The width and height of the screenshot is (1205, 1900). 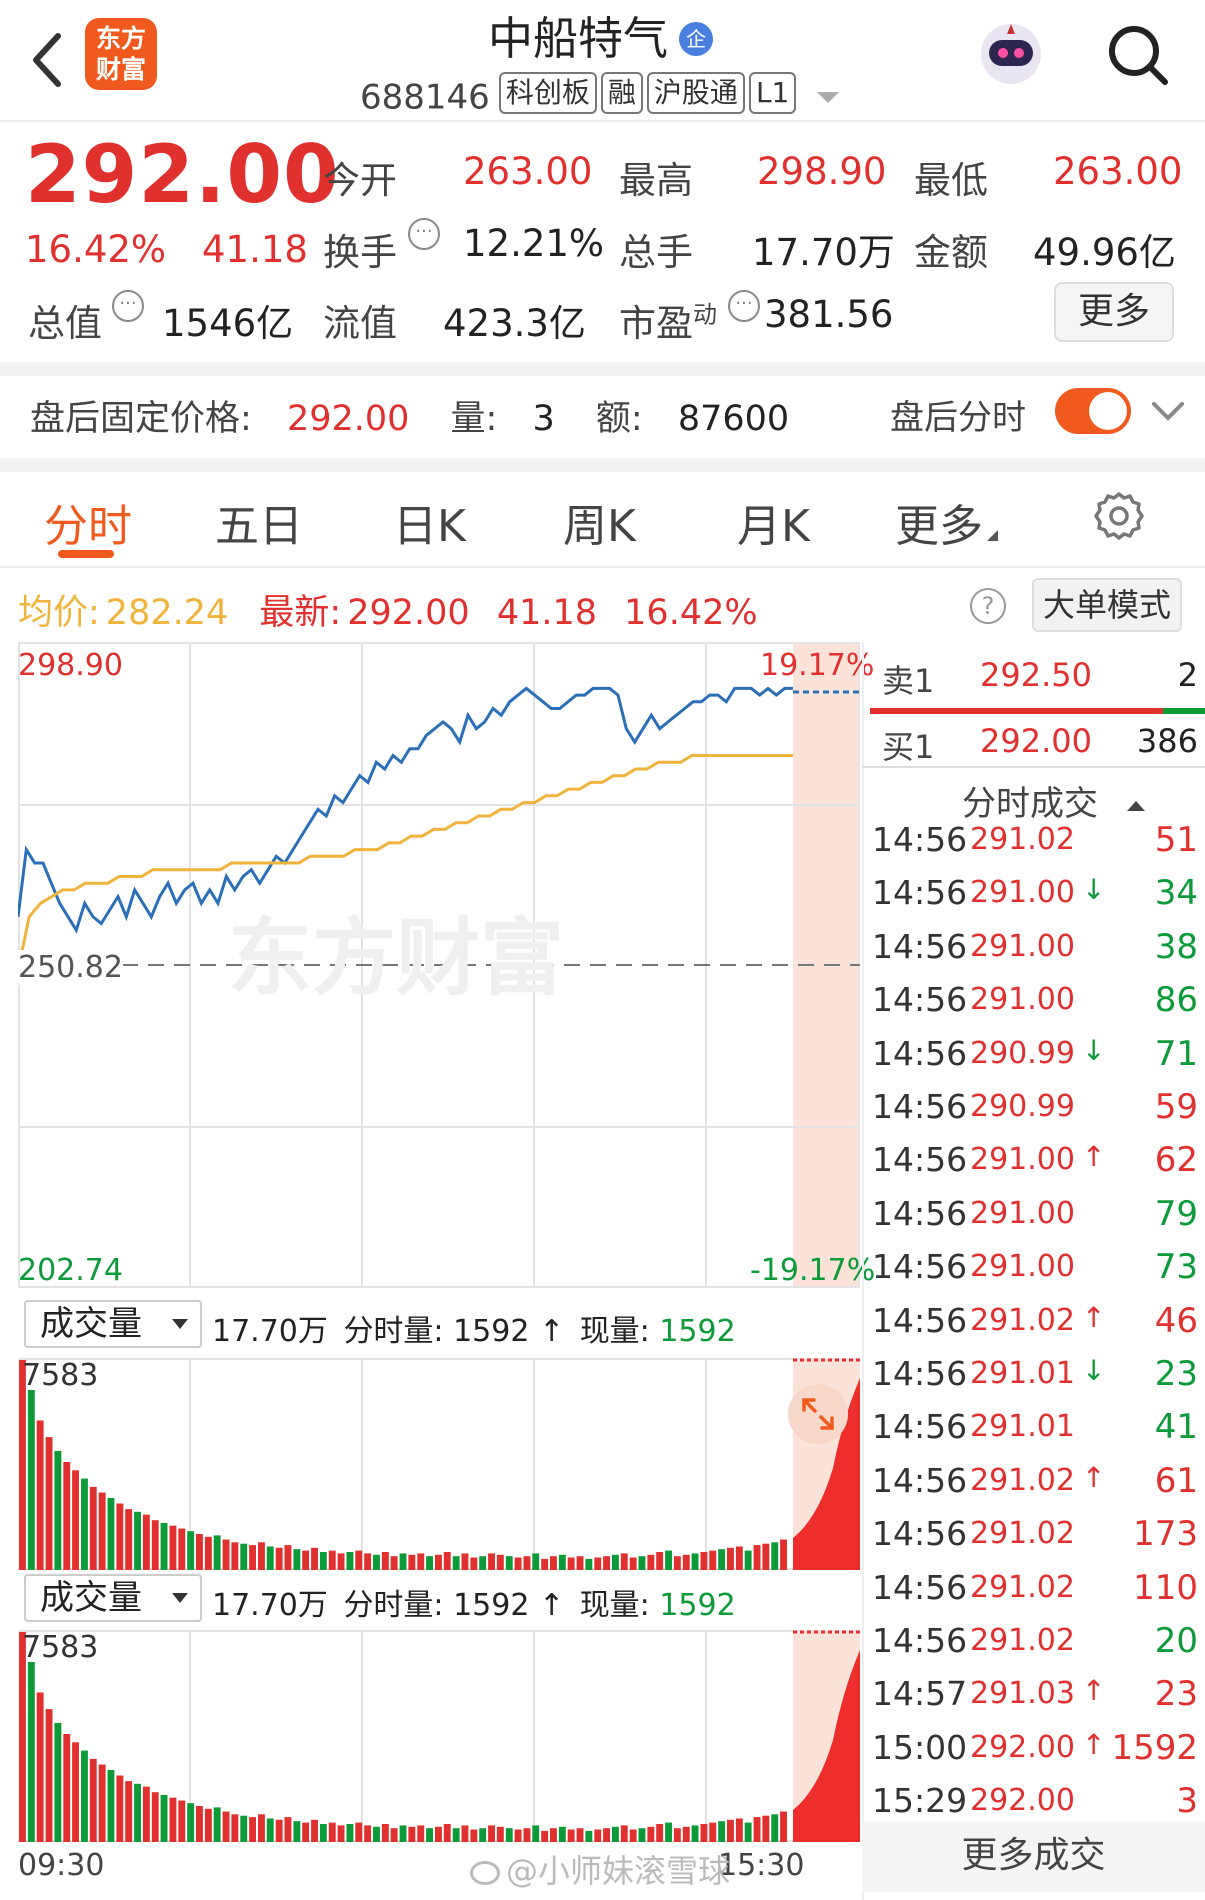 I want to click on minute-volume-arrow: ↑, so click(x=552, y=1605).